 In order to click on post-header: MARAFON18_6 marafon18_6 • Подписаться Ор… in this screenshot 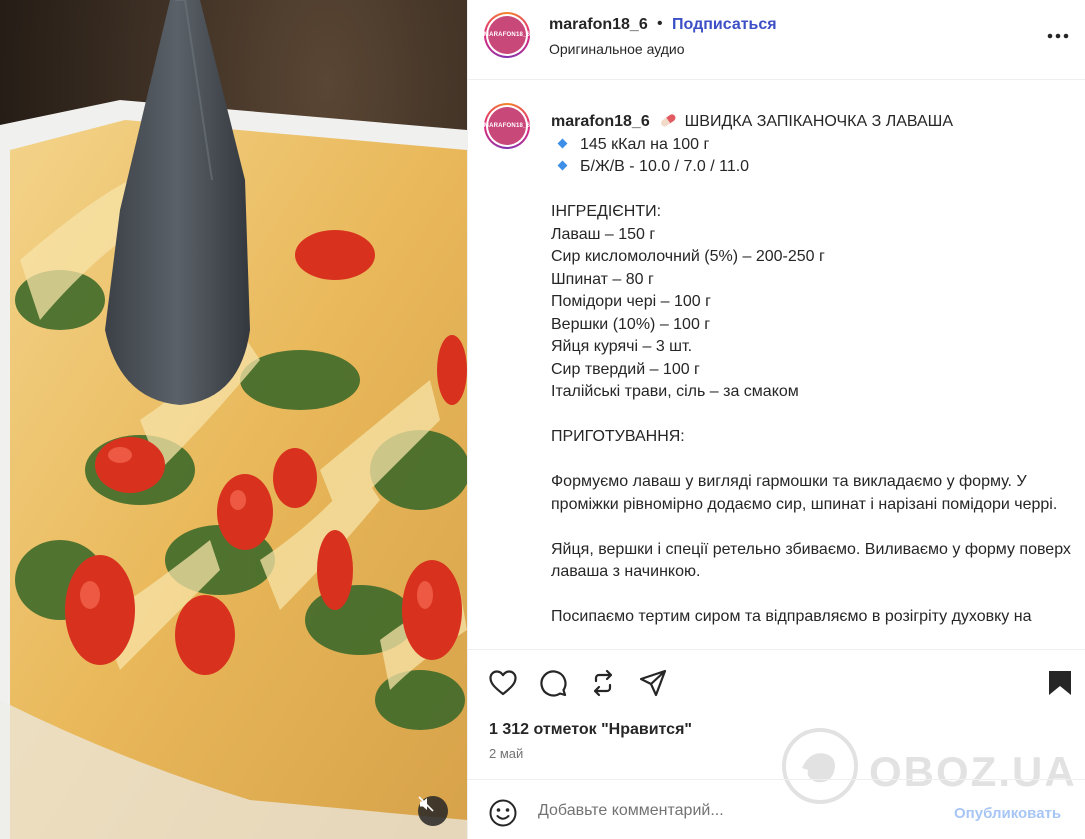, I will do `click(776, 40)`.